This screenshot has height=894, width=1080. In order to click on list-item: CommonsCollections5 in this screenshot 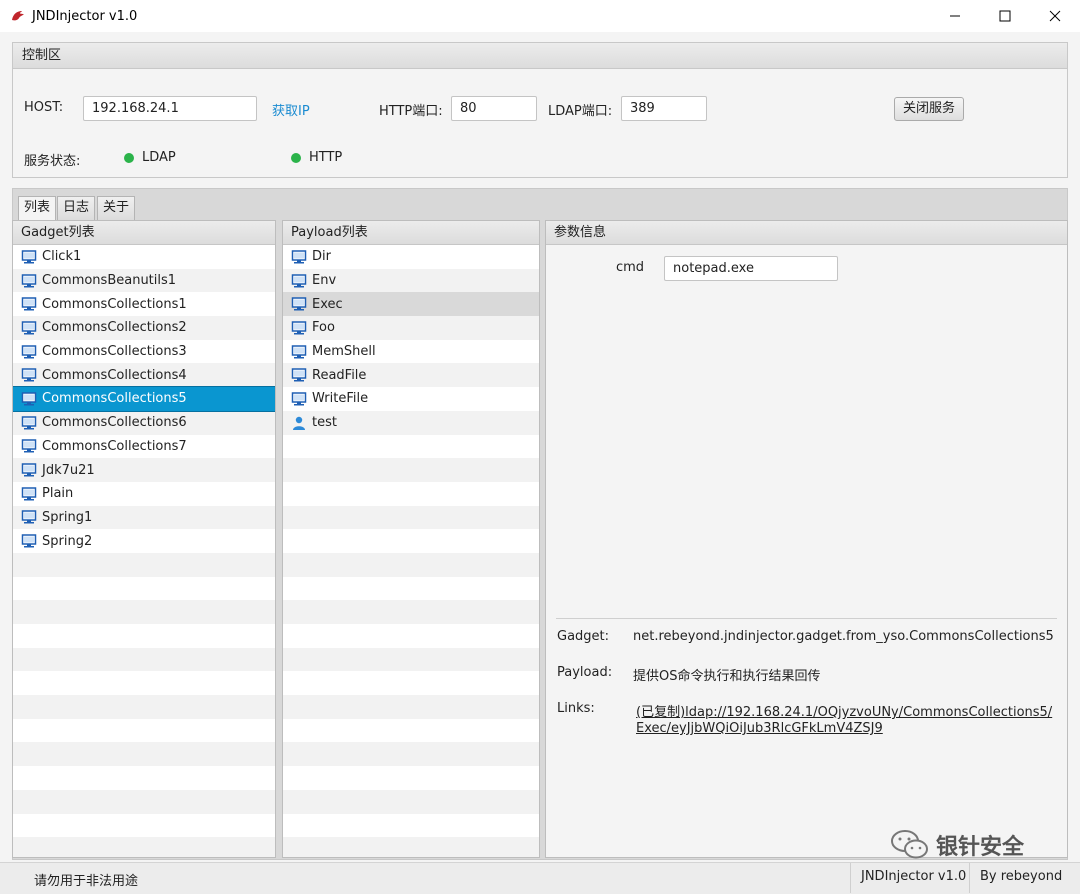, I will do `click(144, 399)`.